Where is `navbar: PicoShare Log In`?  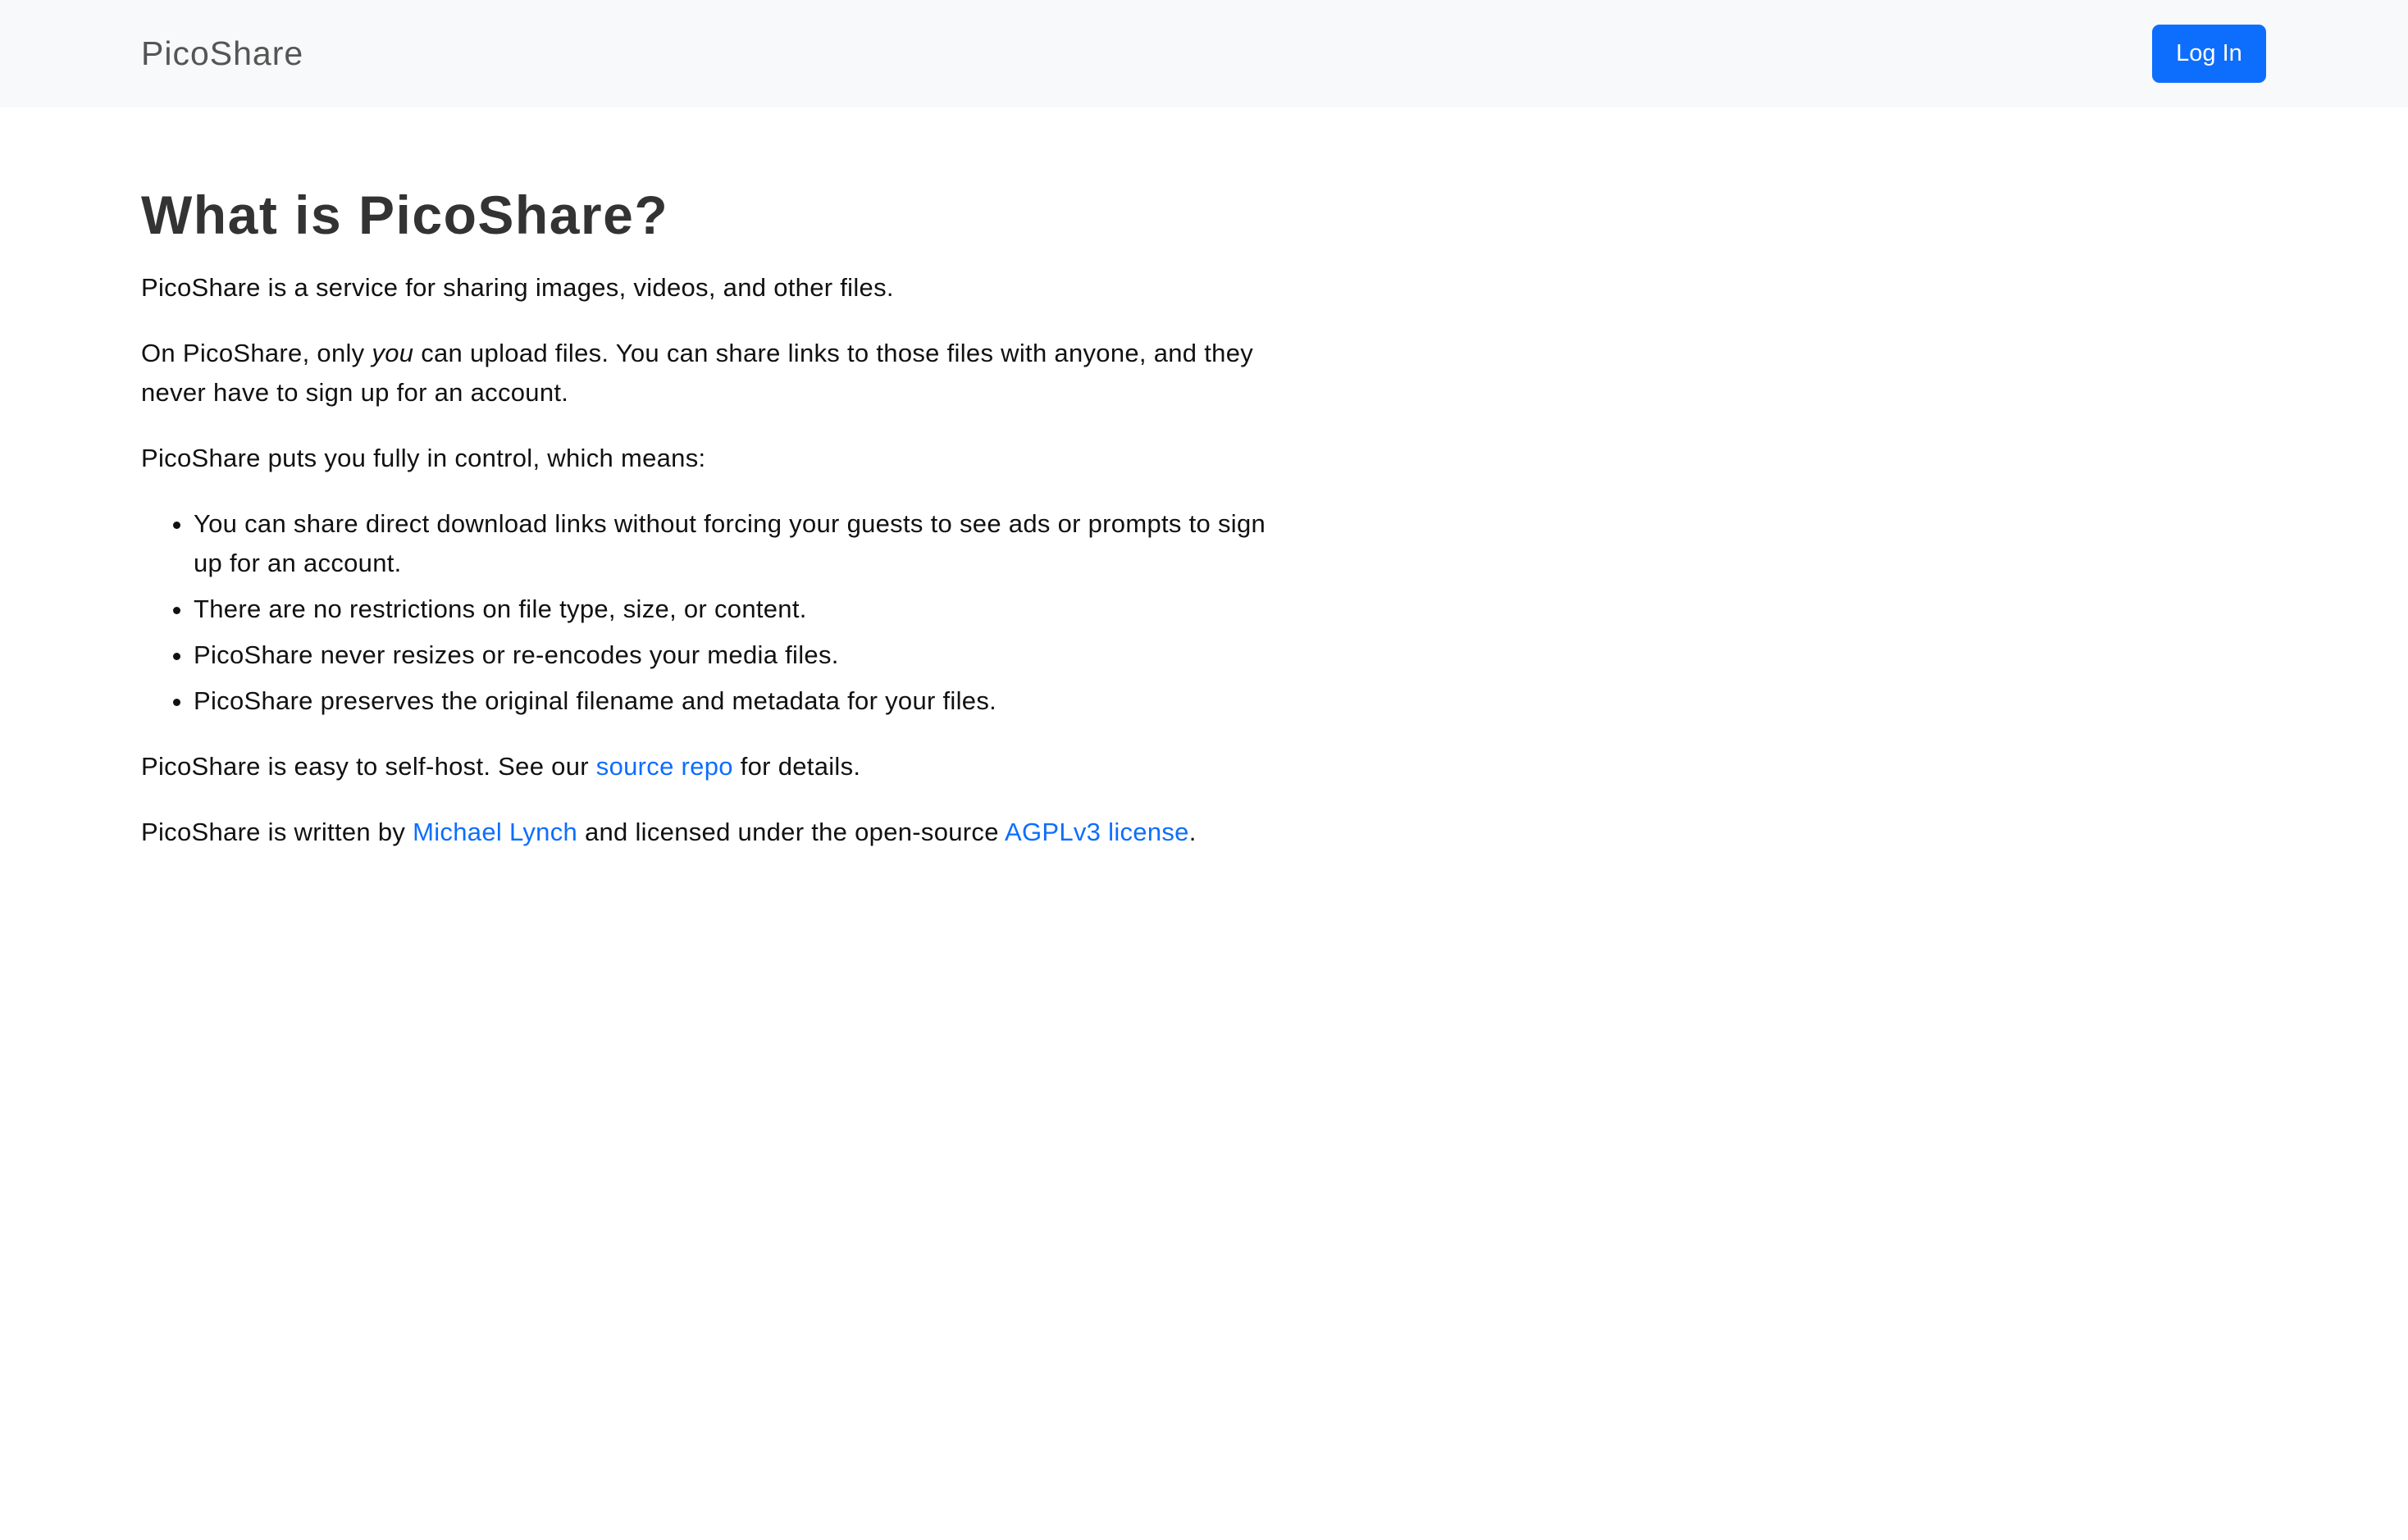 navbar: PicoShare Log In is located at coordinates (1204, 53).